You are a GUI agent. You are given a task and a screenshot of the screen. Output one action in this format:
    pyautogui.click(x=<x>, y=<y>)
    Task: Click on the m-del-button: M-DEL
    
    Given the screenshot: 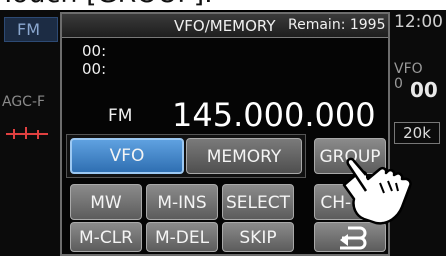 What is the action you would take?
    pyautogui.click(x=182, y=237)
    